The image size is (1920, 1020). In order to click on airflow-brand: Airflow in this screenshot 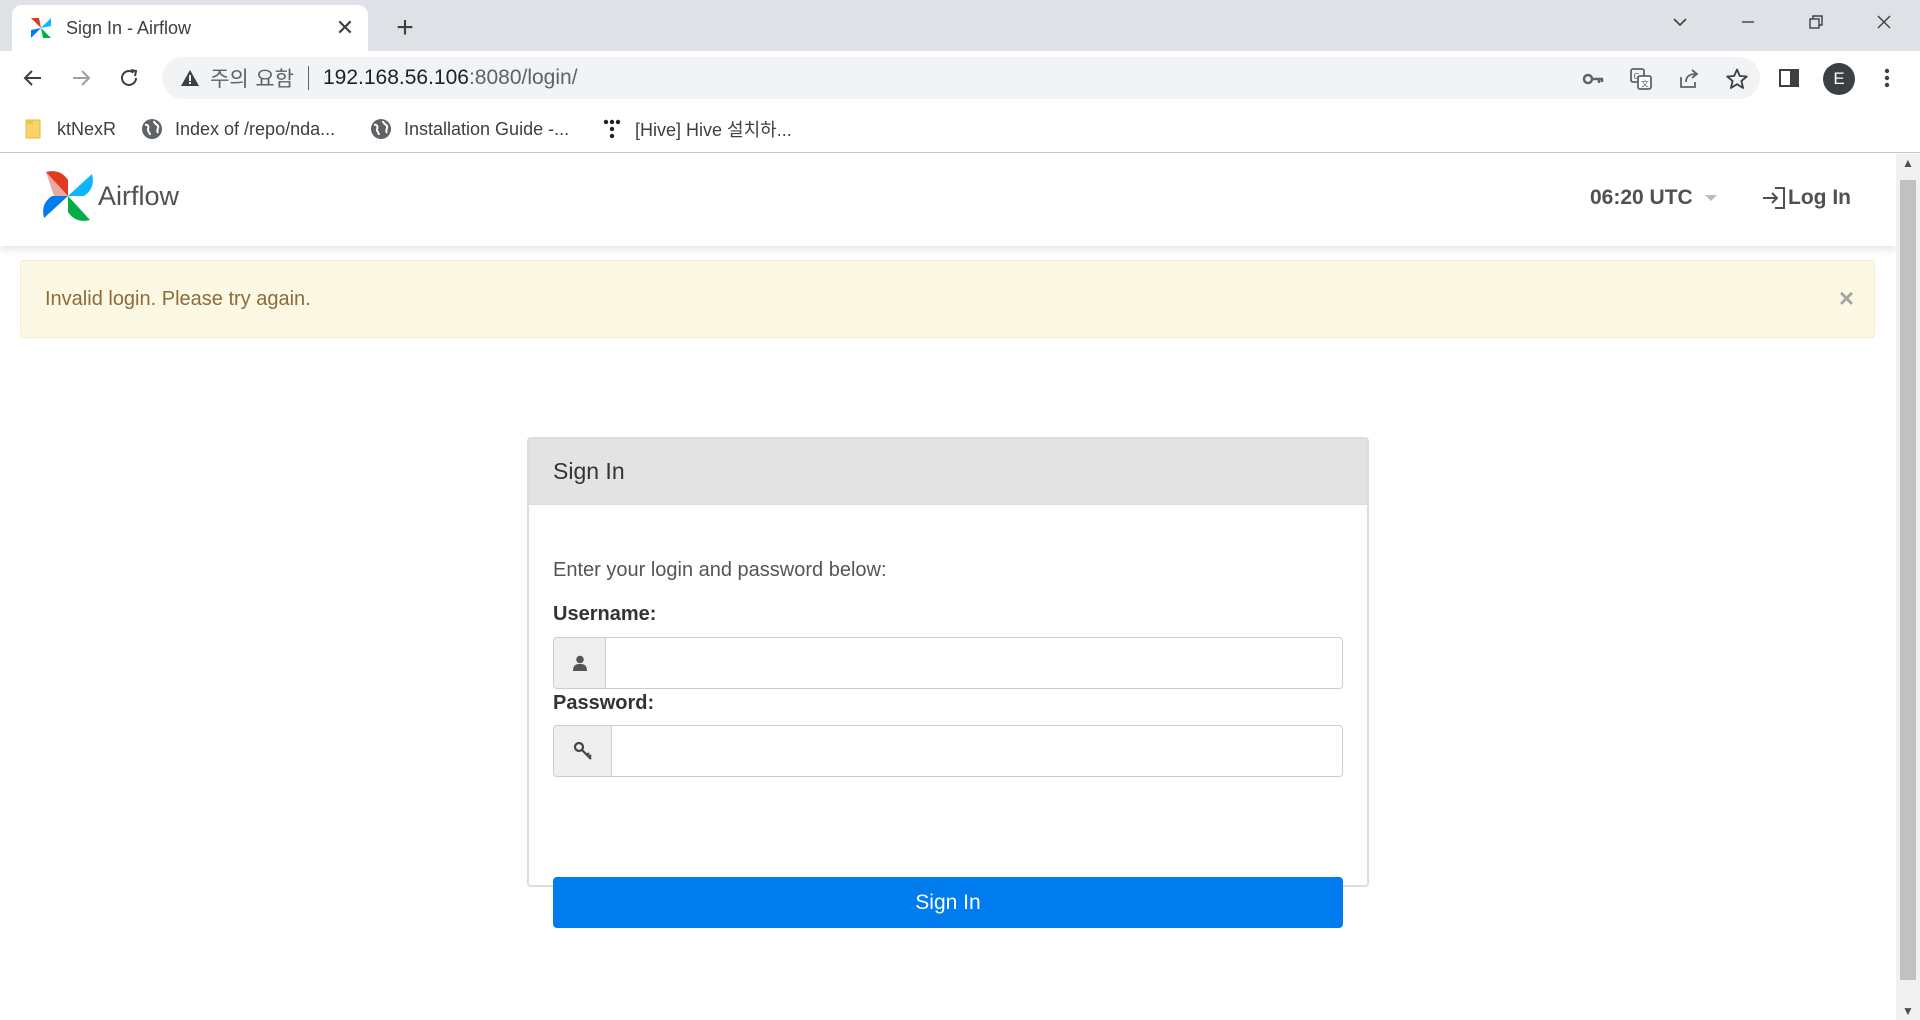, I will do `click(109, 196)`.